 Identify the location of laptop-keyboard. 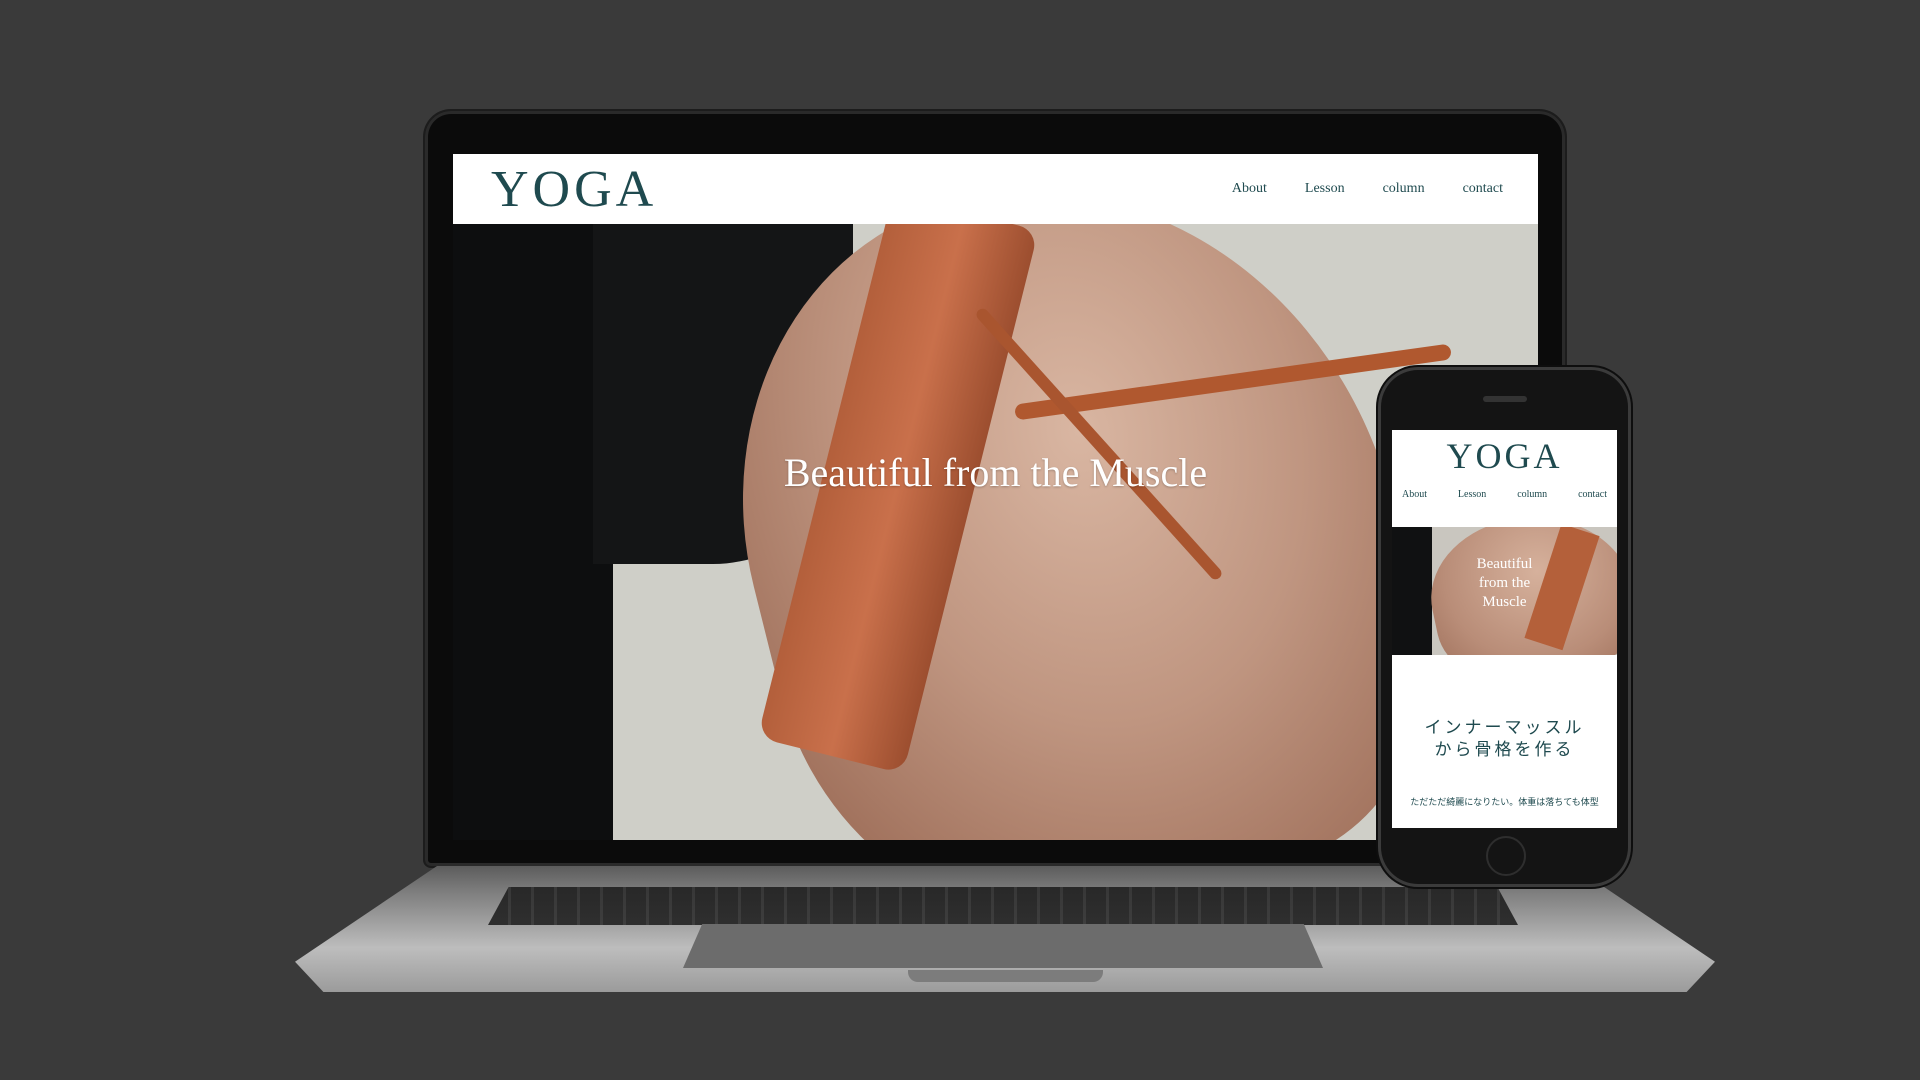
(1003, 906).